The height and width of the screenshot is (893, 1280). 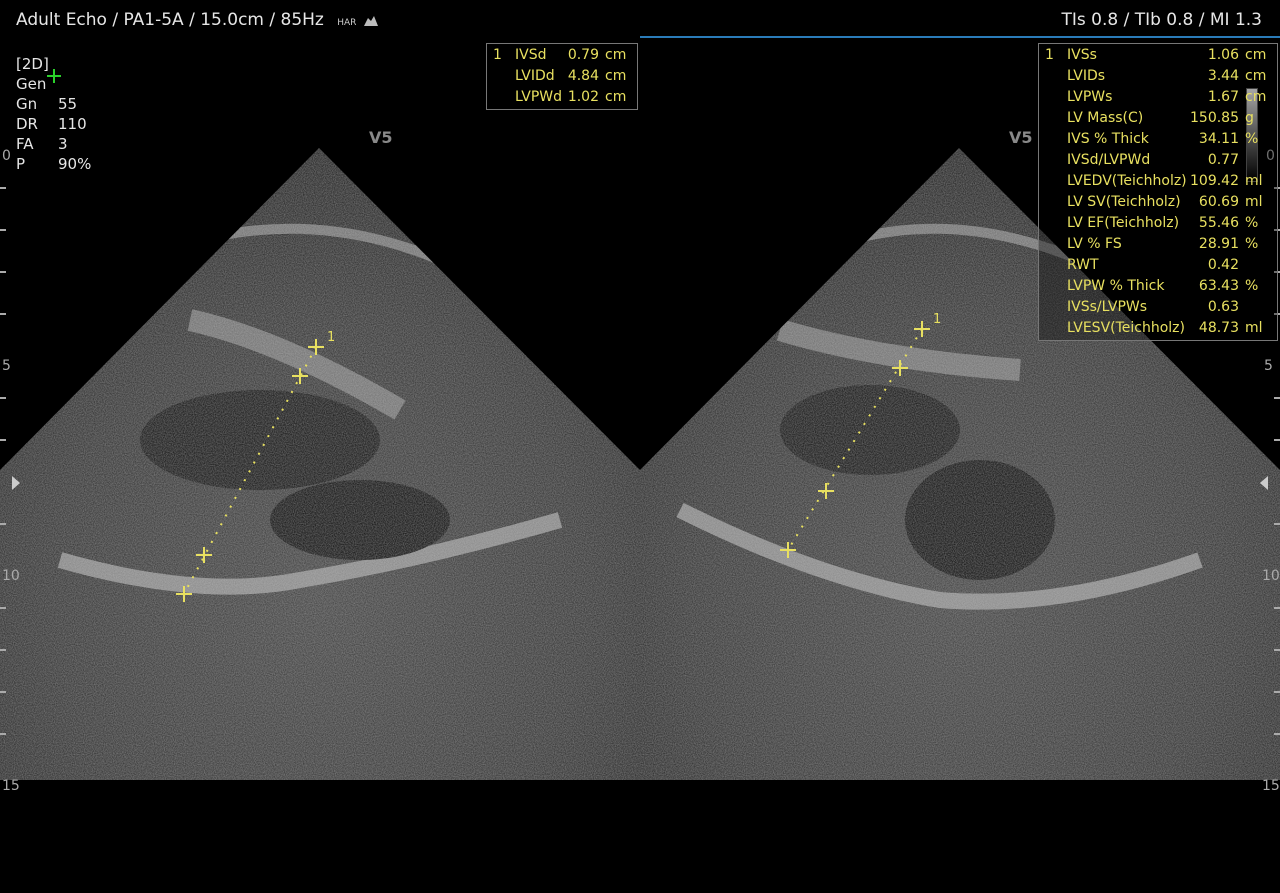 I want to click on measurement-row: LV Mass(C) 150.85 g, so click(x=1160, y=118).